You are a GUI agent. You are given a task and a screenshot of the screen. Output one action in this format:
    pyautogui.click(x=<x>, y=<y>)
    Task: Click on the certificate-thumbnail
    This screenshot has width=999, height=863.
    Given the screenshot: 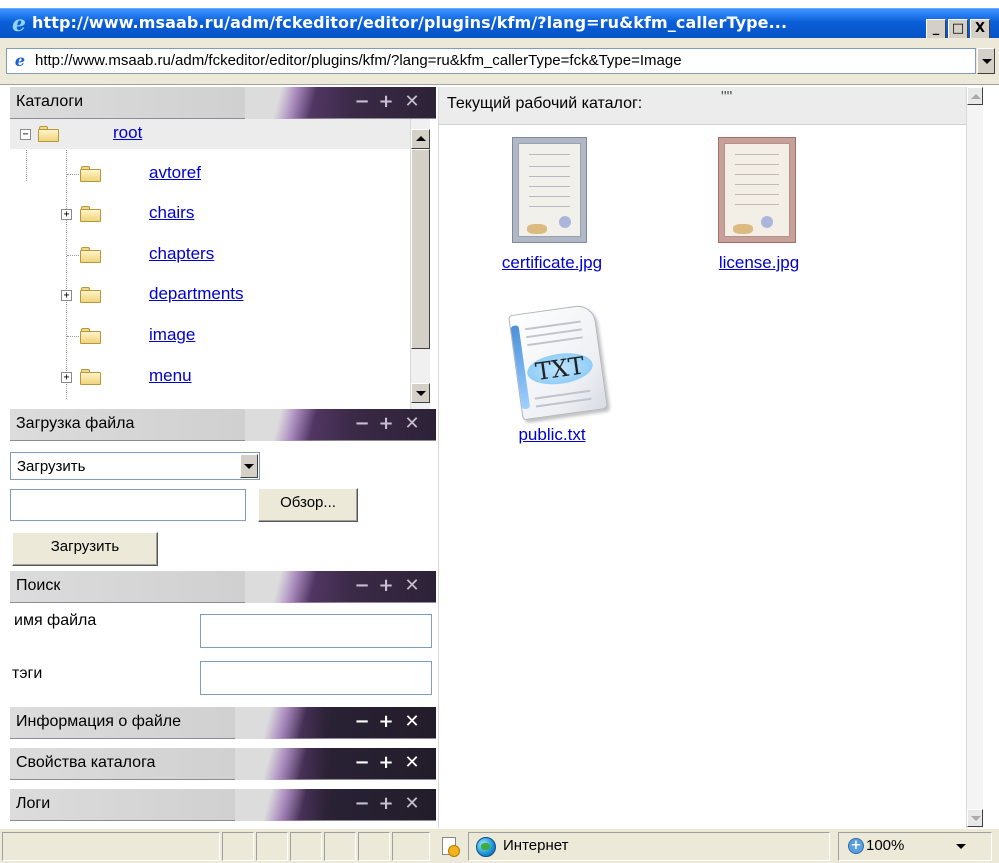 What is the action you would take?
    pyautogui.click(x=549, y=190)
    